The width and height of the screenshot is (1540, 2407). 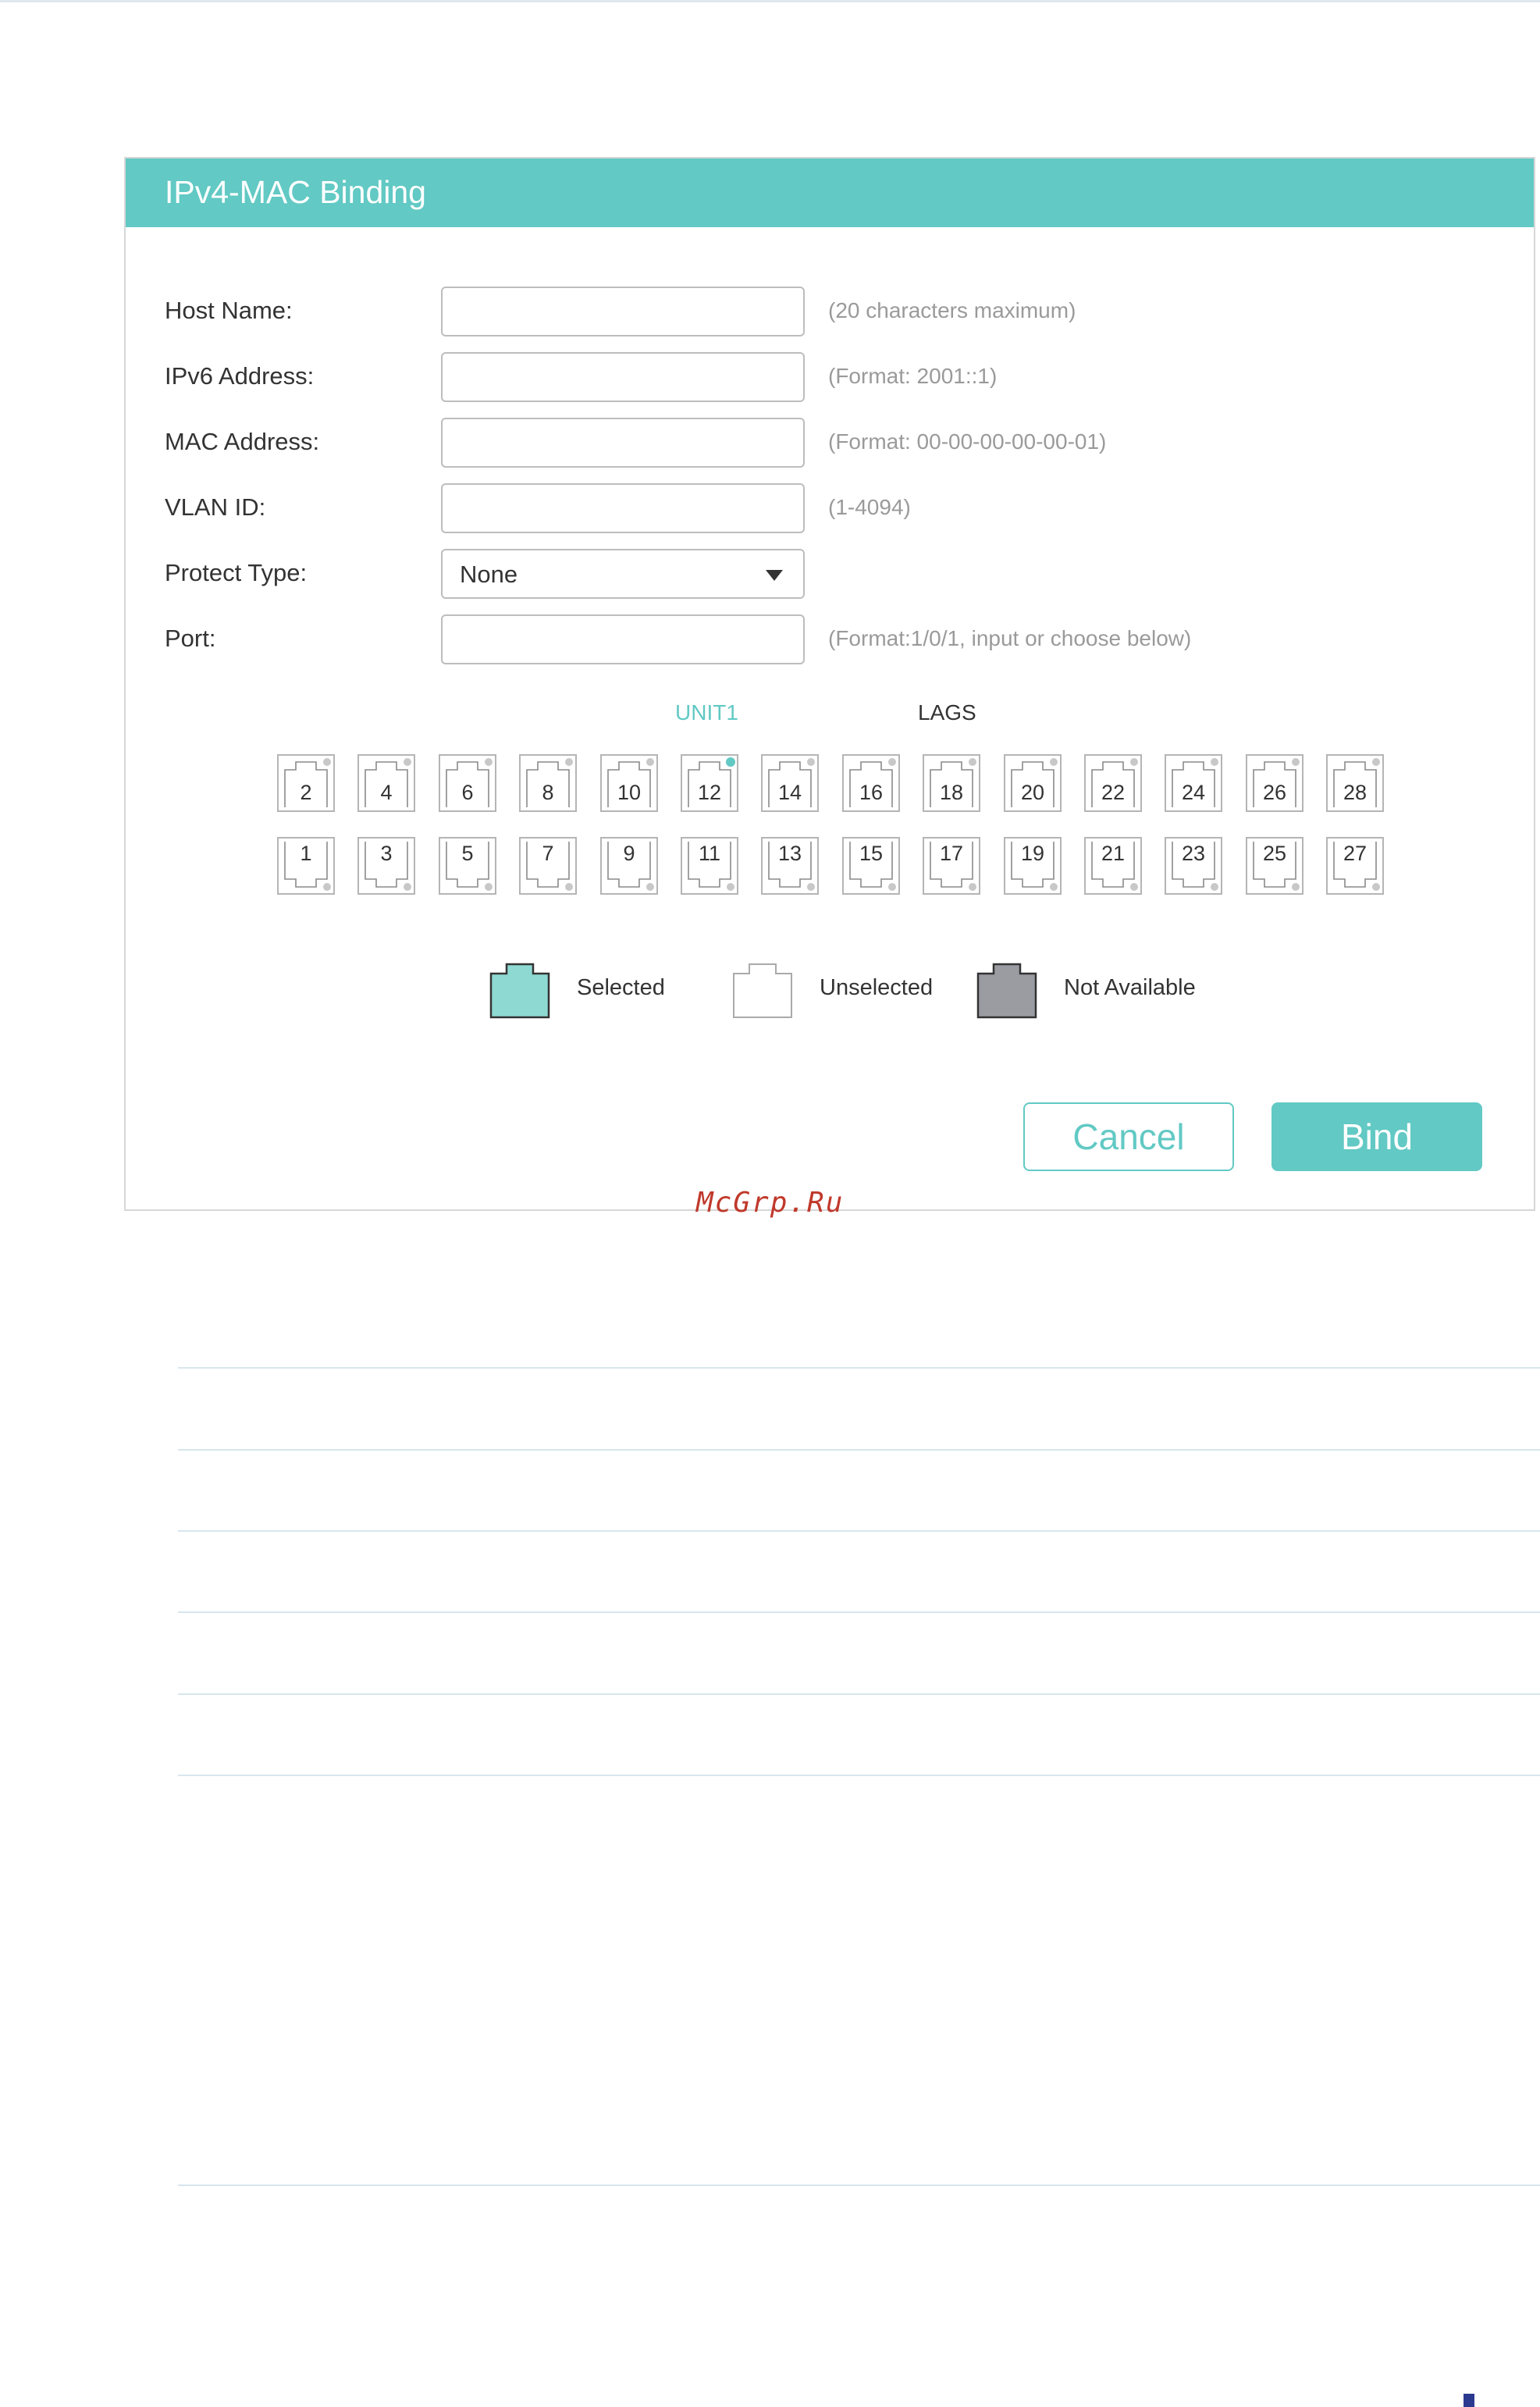 I want to click on port-23: 23, so click(x=1193, y=866).